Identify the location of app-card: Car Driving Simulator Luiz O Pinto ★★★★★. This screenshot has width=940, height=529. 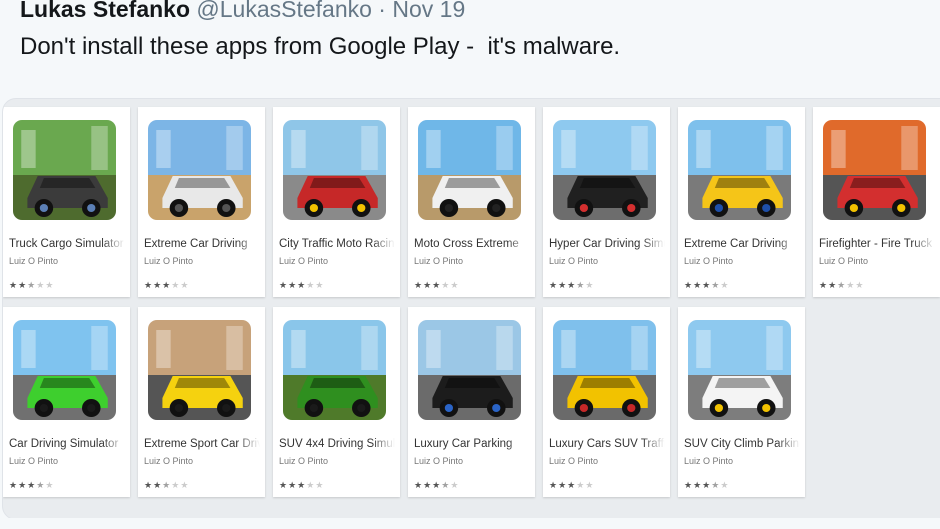
(66, 402).